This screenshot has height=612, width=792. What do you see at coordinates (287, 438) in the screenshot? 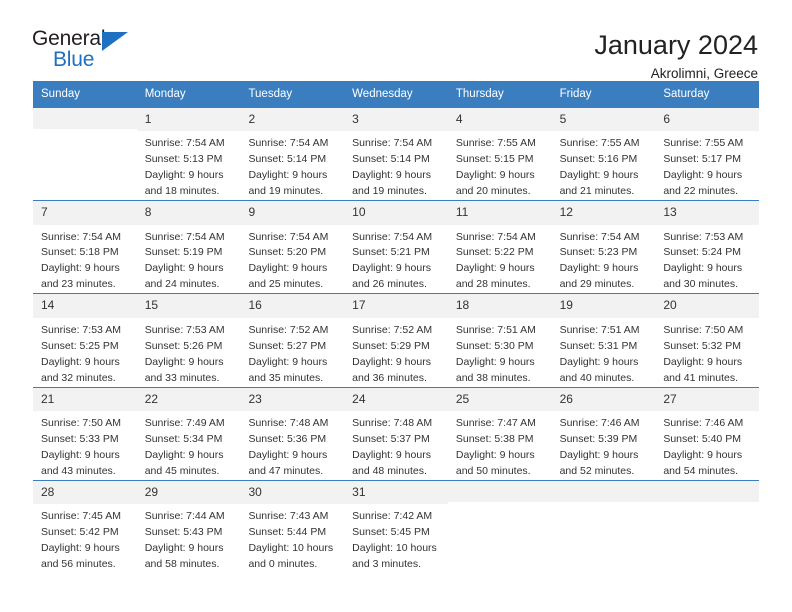
I see `sunset-text: Sunset: 5:36 PM` at bounding box center [287, 438].